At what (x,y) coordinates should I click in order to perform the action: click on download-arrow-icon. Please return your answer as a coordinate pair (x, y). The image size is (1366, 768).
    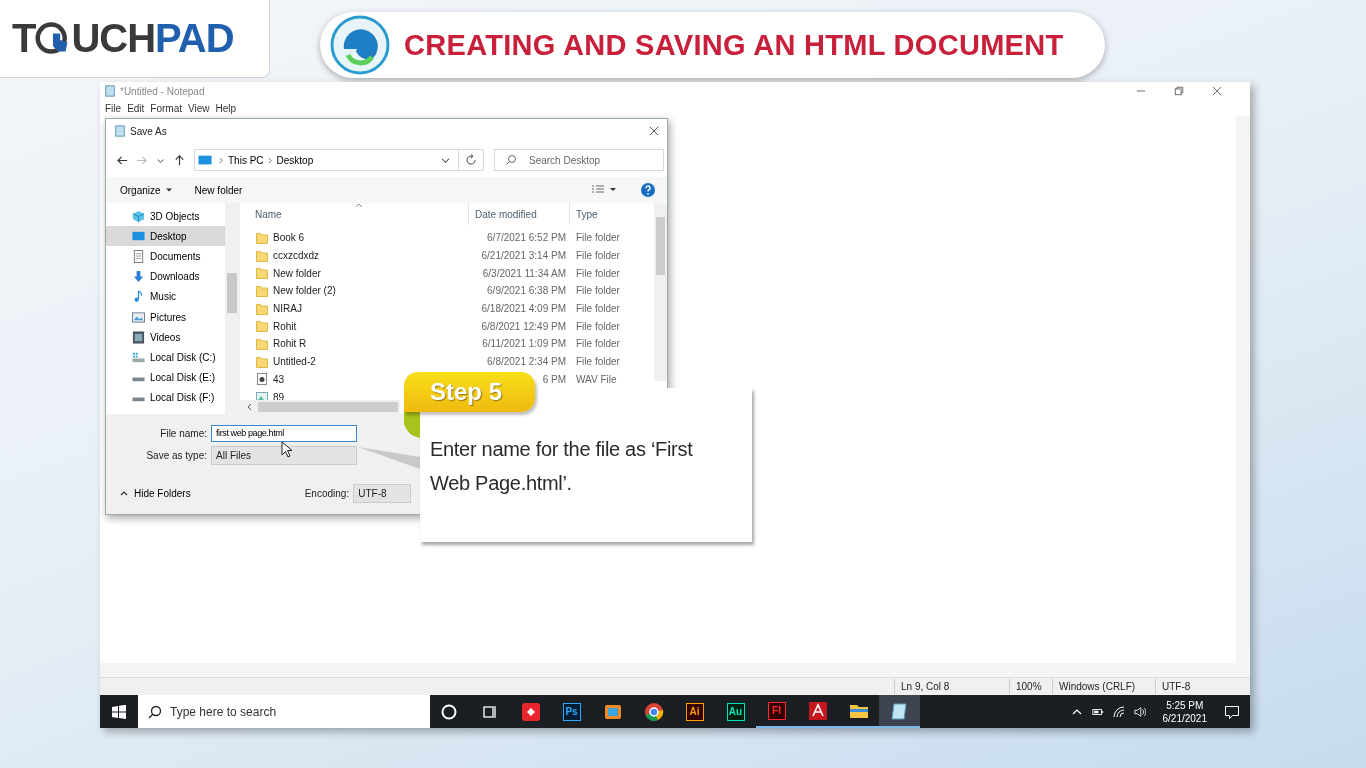
    Looking at the image, I should click on (138, 277).